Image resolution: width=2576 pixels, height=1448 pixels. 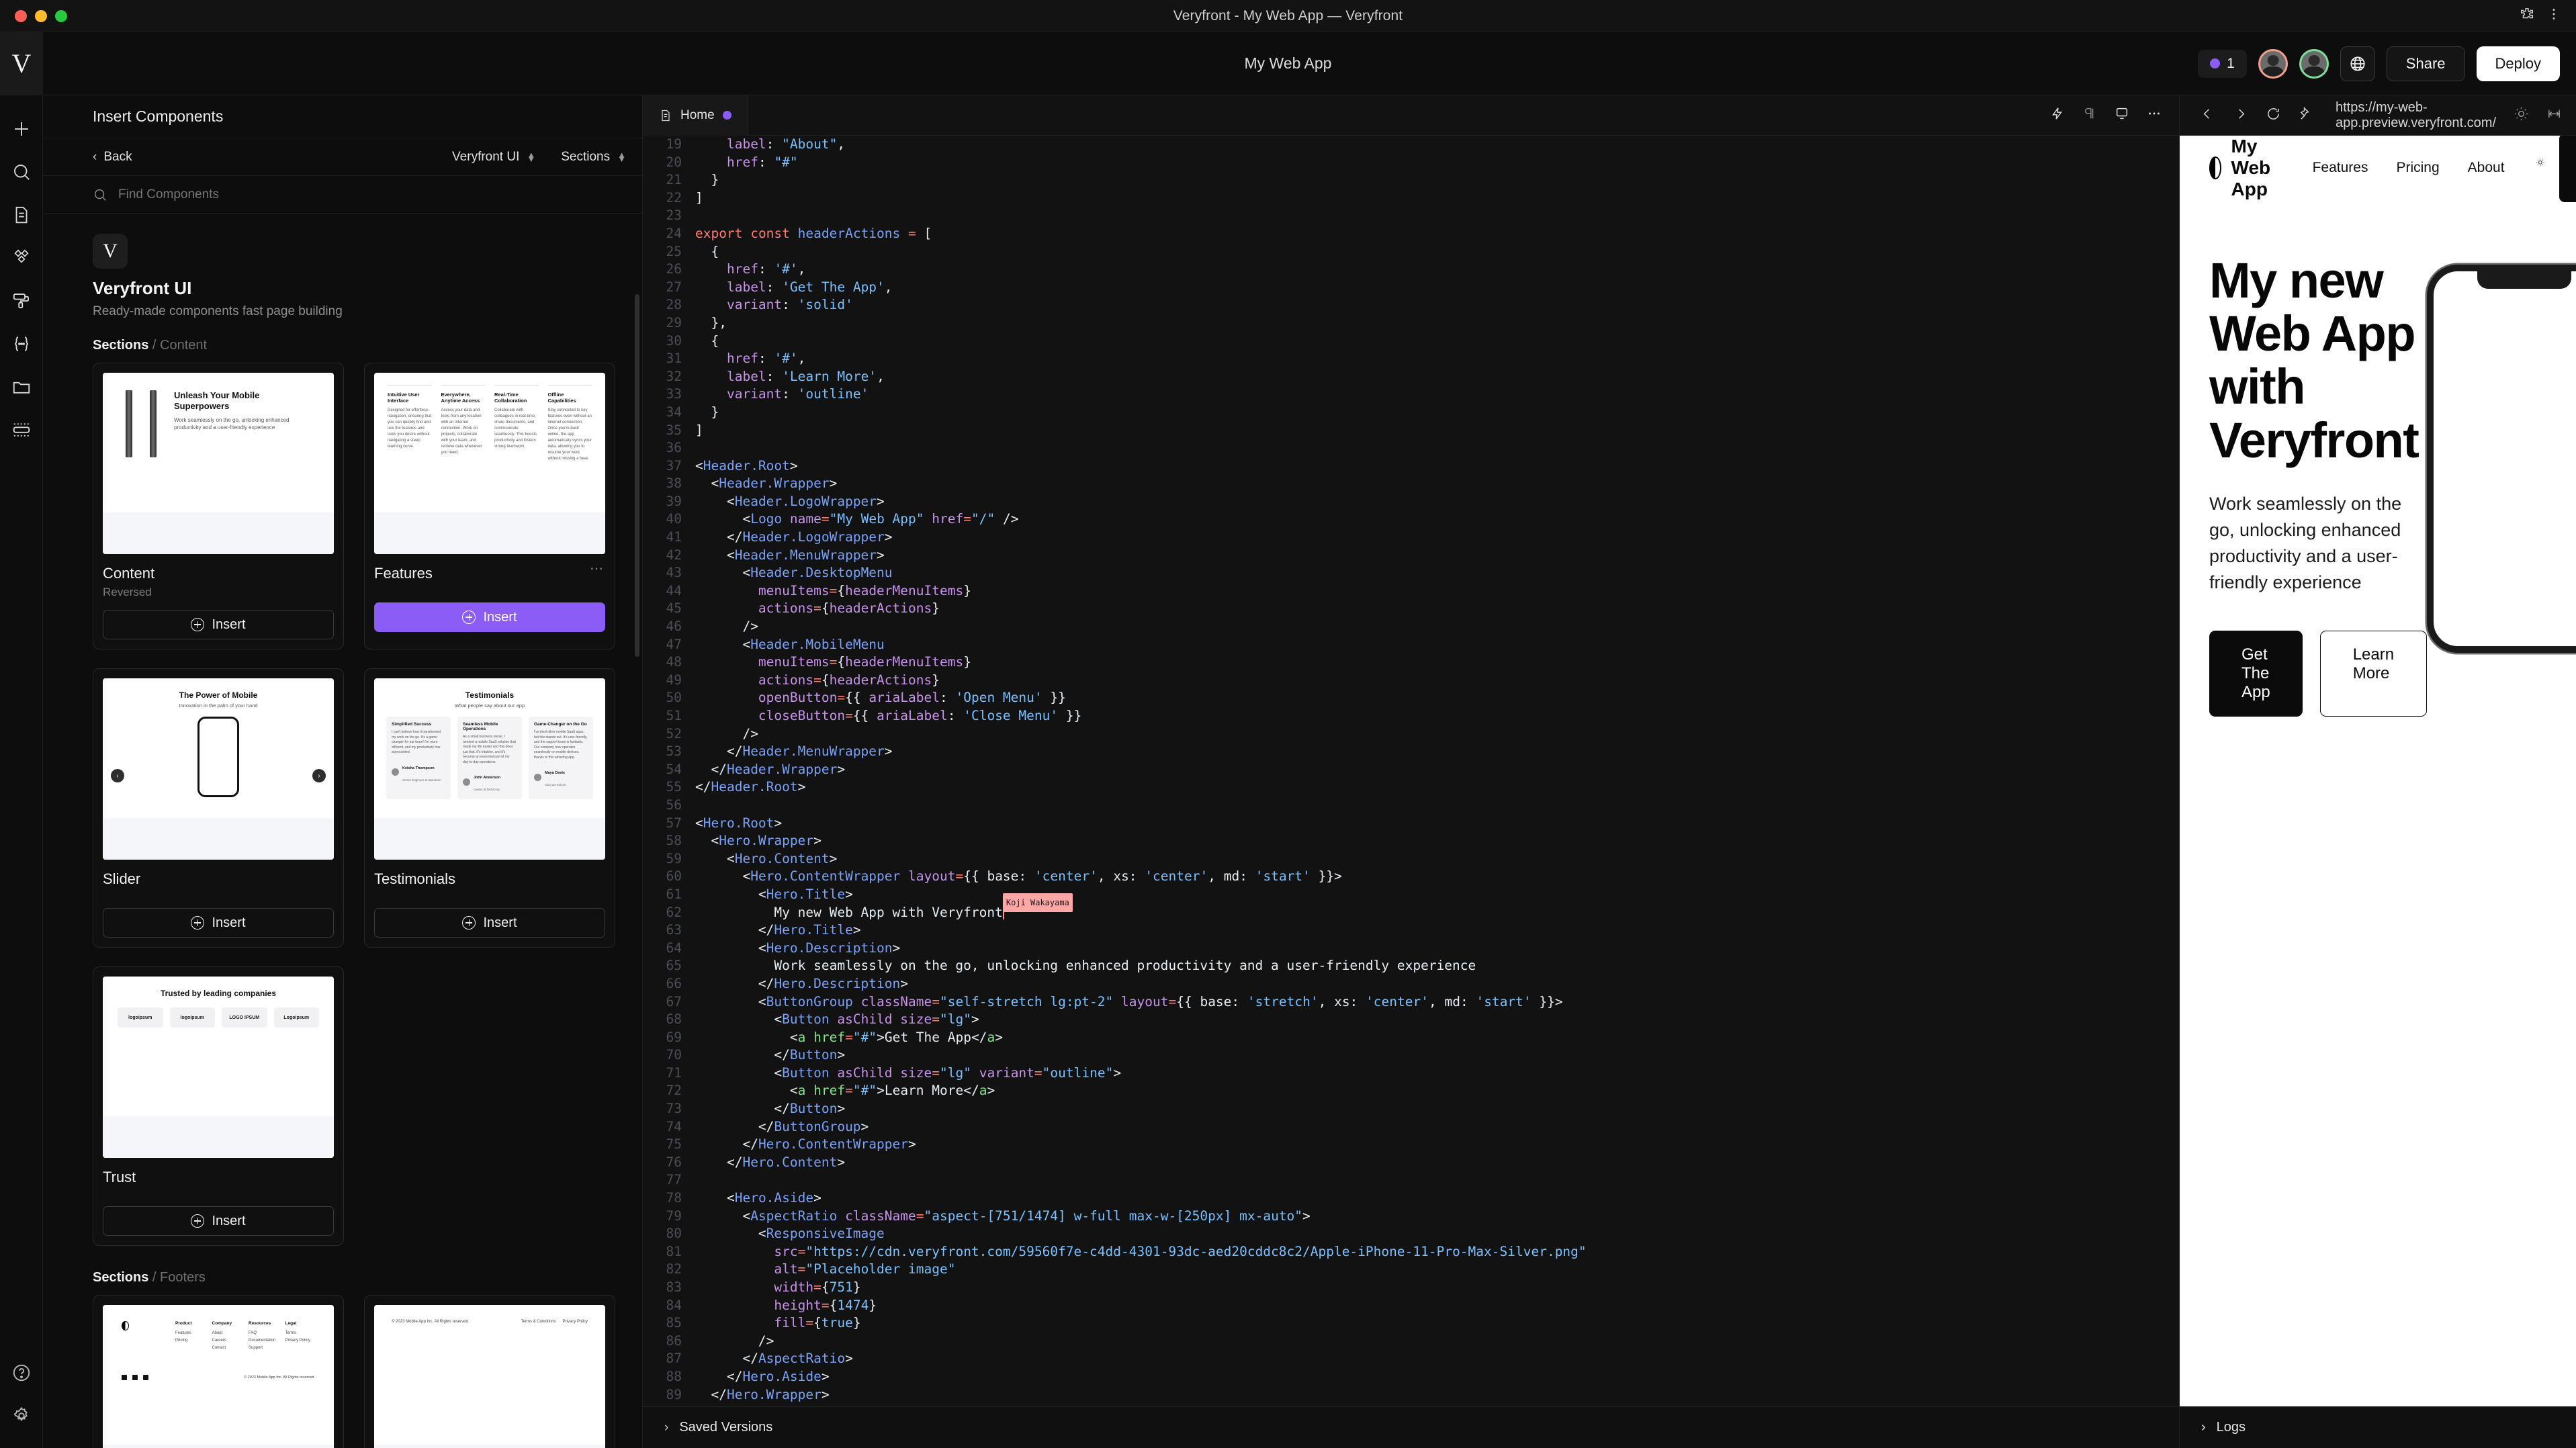 What do you see at coordinates (2246, 168) in the screenshot?
I see `site-logo: My Web App` at bounding box center [2246, 168].